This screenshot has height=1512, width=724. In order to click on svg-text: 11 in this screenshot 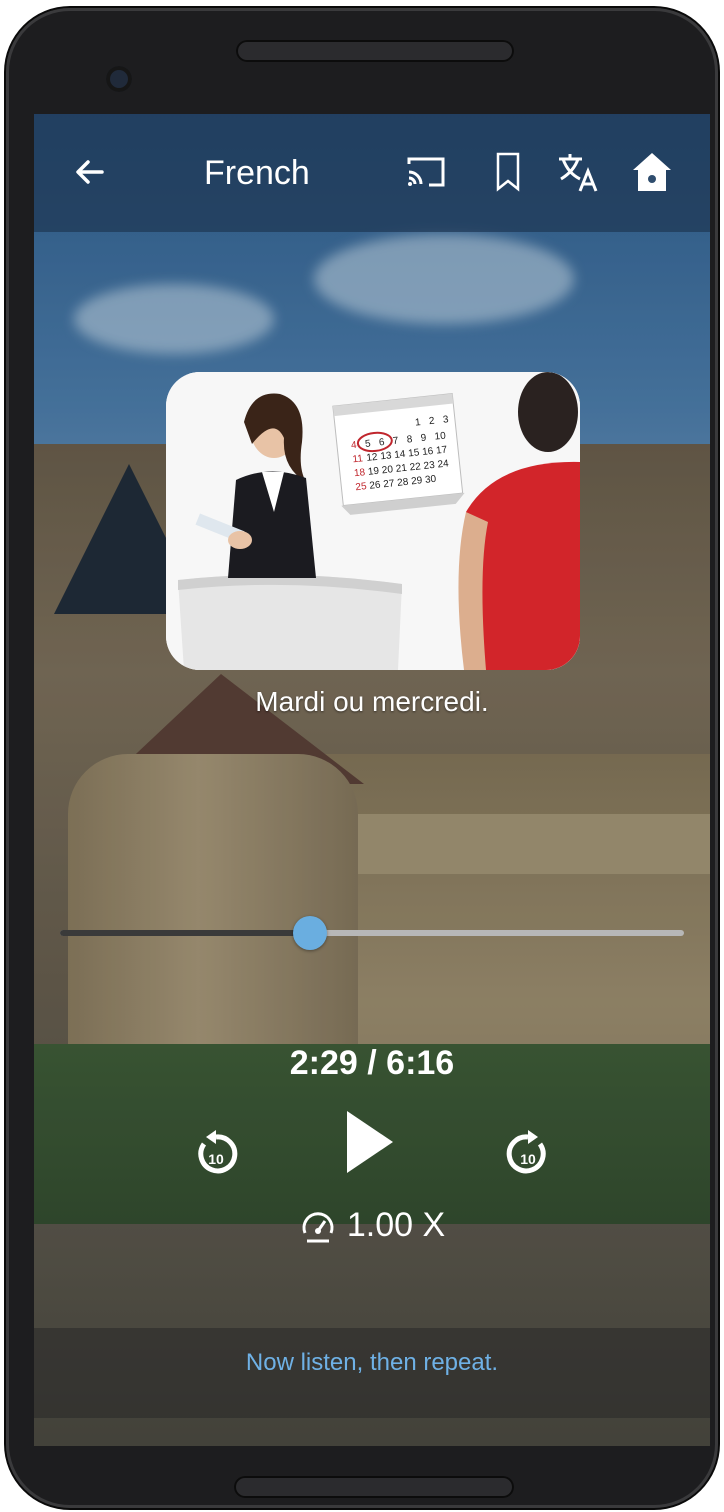, I will do `click(358, 459)`.